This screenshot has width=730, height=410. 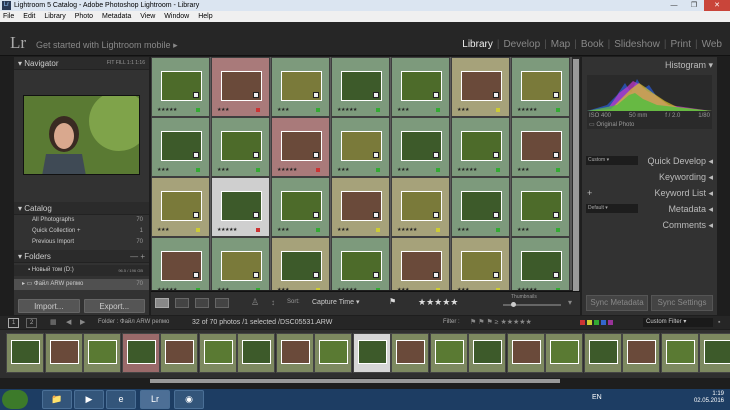 What do you see at coordinates (205, 16) in the screenshot?
I see `menu-help: Help` at bounding box center [205, 16].